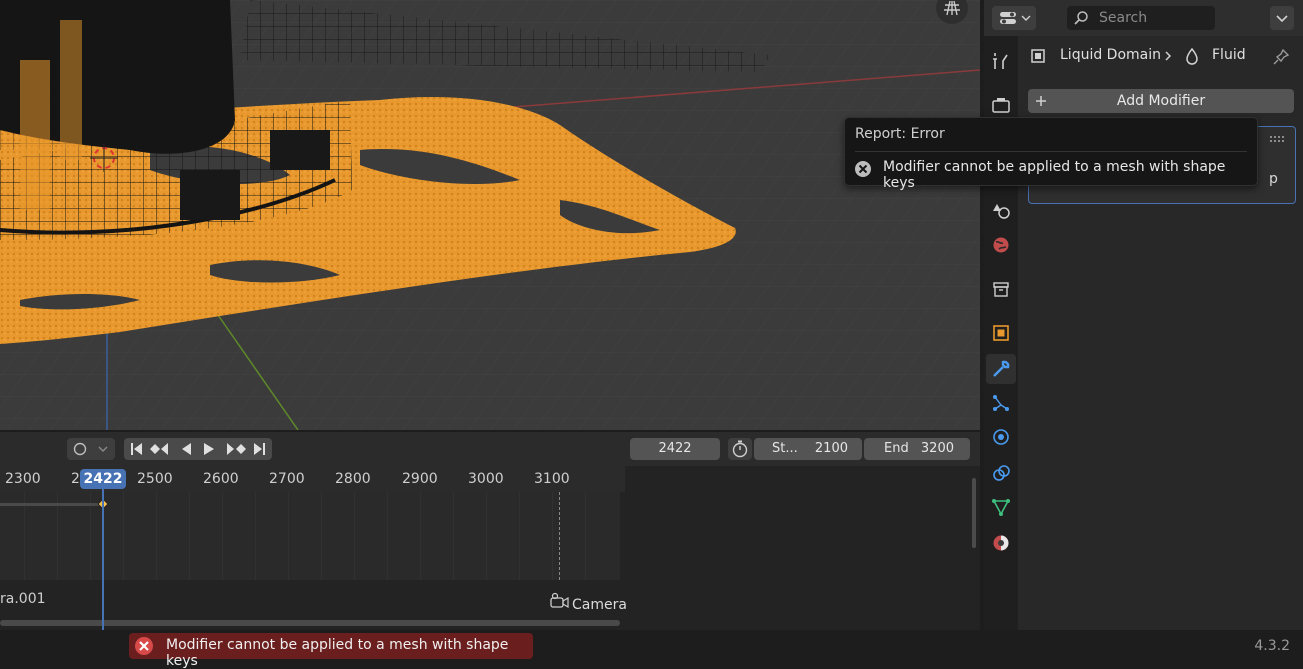 This screenshot has width=1303, height=669. Describe the element at coordinates (1278, 140) in the screenshot. I see `drag-handle-icon` at that location.